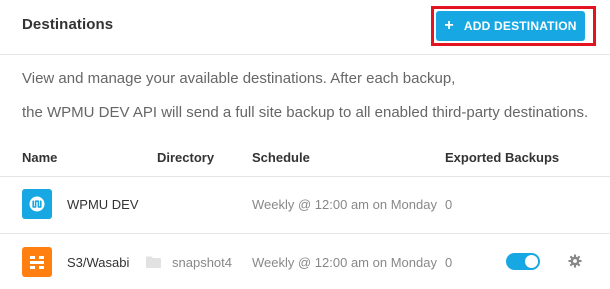  I want to click on page-title: Destinations, so click(68, 24).